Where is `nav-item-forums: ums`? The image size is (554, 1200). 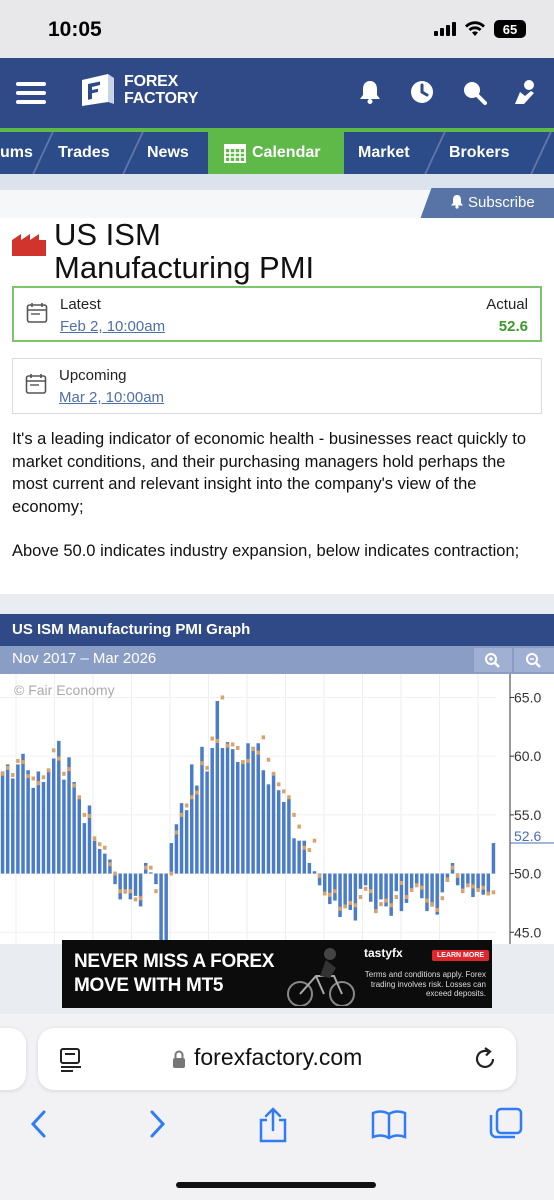 nav-item-forums: ums is located at coordinates (16, 153).